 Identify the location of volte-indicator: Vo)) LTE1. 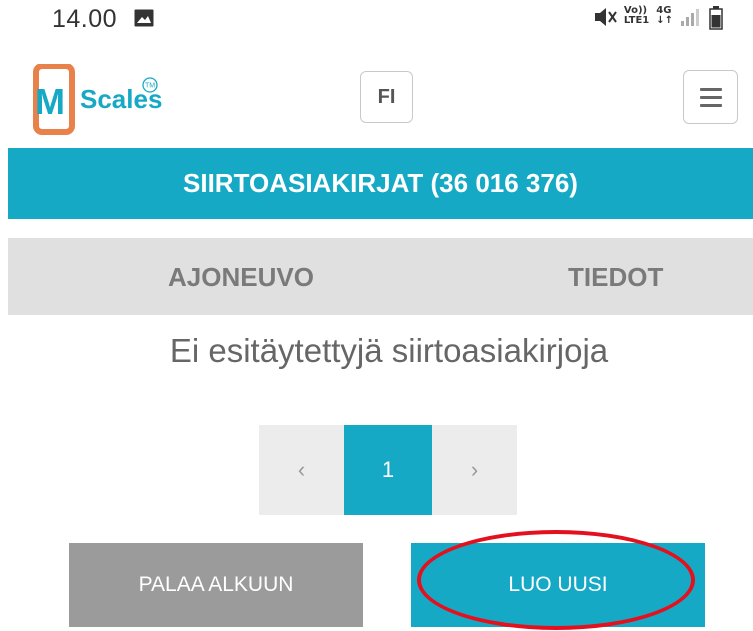
(636, 16).